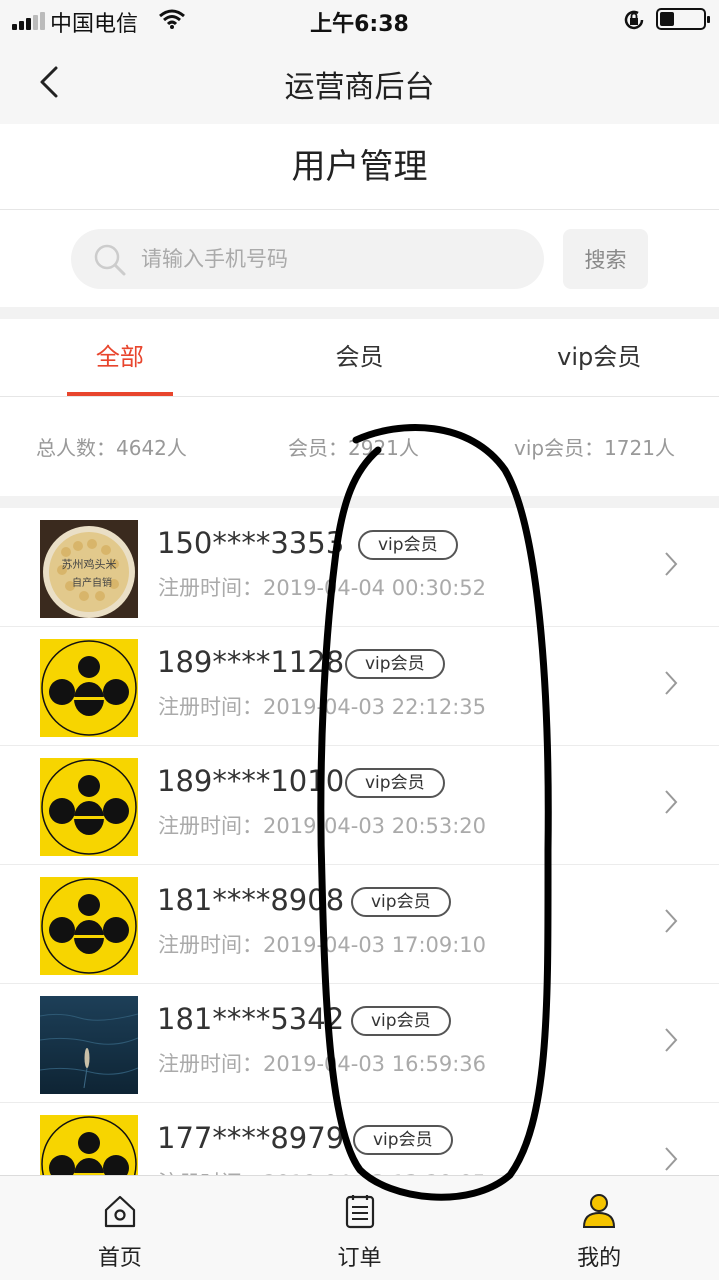 This screenshot has width=719, height=1280. What do you see at coordinates (599, 1211) in the screenshot?
I see `user-icon` at bounding box center [599, 1211].